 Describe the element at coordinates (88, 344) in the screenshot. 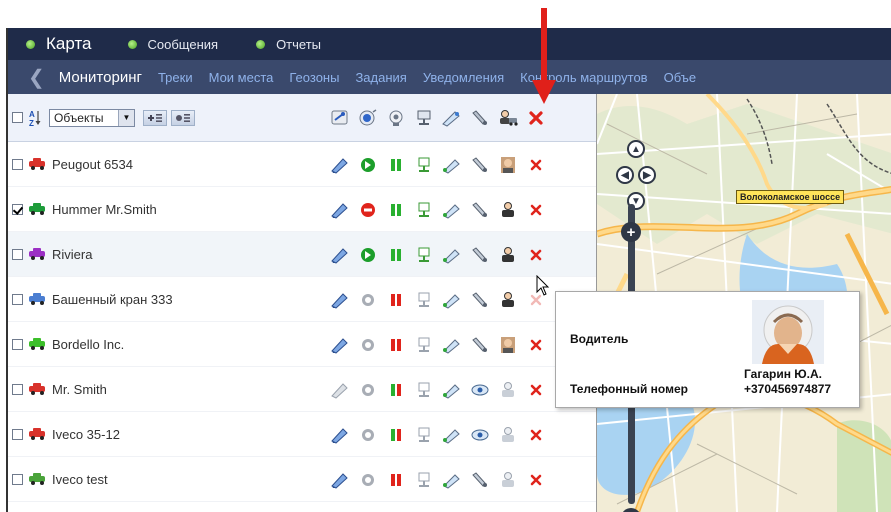

I see `unit-name: Bordello Inc.` at that location.